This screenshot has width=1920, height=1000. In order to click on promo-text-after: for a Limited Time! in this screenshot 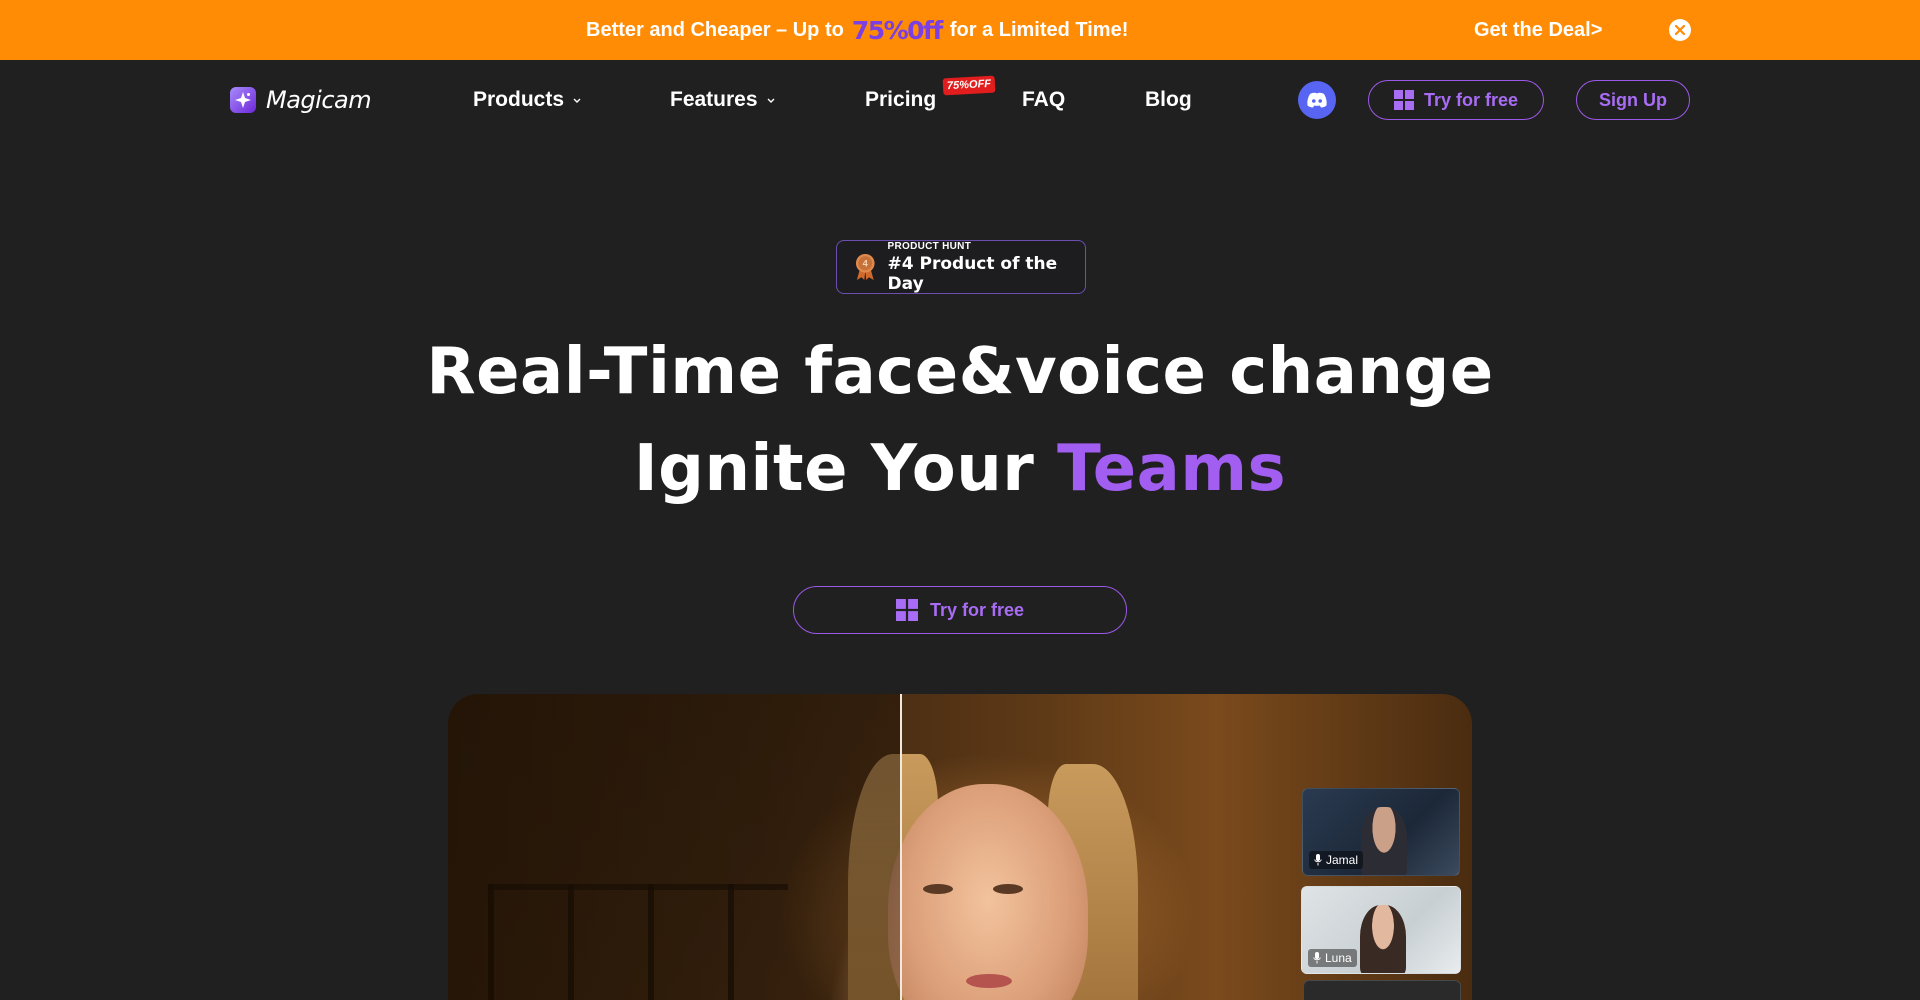, I will do `click(1039, 29)`.